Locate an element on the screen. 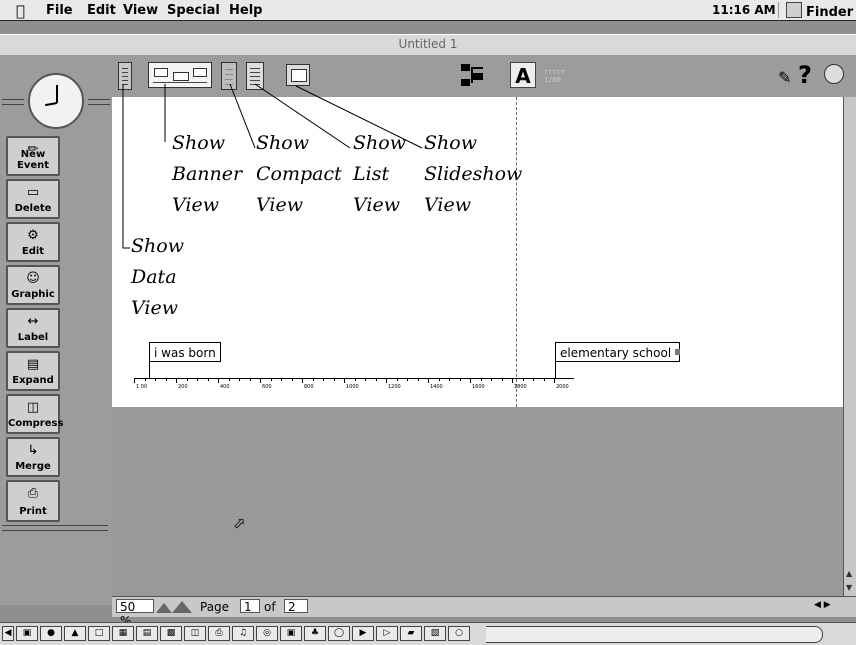 The width and height of the screenshot is (856, 645). document-button: ✎ is located at coordinates (784, 77).